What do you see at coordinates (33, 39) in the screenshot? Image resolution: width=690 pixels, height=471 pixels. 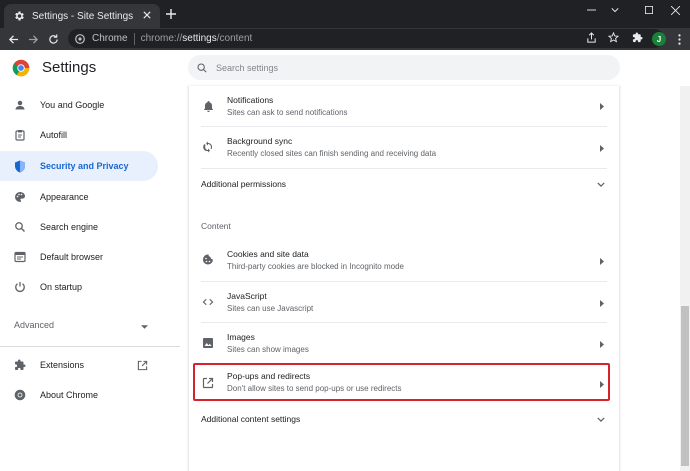 I see `forward-arrow-icon` at bounding box center [33, 39].